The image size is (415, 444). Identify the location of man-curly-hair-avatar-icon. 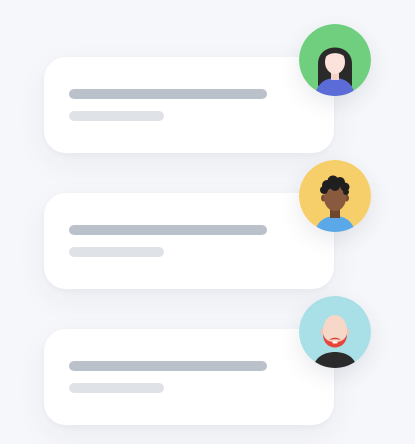
(335, 196).